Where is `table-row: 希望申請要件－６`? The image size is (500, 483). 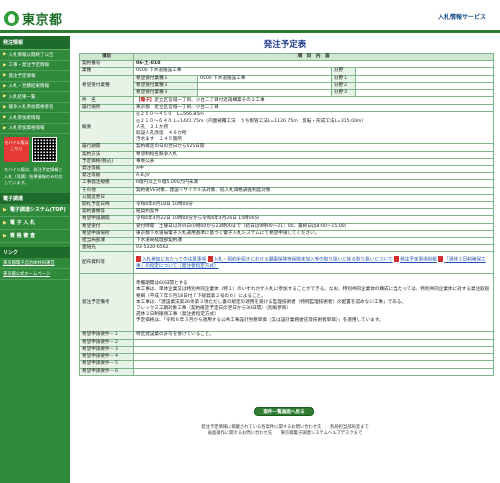
table-row: 希望申請要件－６ is located at coordinates (287, 371).